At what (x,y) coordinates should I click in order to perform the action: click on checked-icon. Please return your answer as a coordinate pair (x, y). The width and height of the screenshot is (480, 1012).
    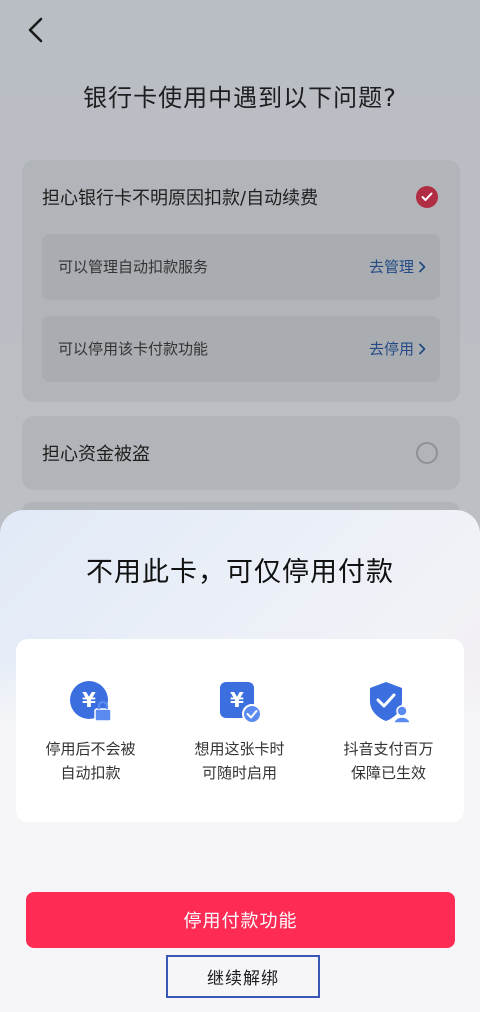
    Looking at the image, I should click on (427, 197).